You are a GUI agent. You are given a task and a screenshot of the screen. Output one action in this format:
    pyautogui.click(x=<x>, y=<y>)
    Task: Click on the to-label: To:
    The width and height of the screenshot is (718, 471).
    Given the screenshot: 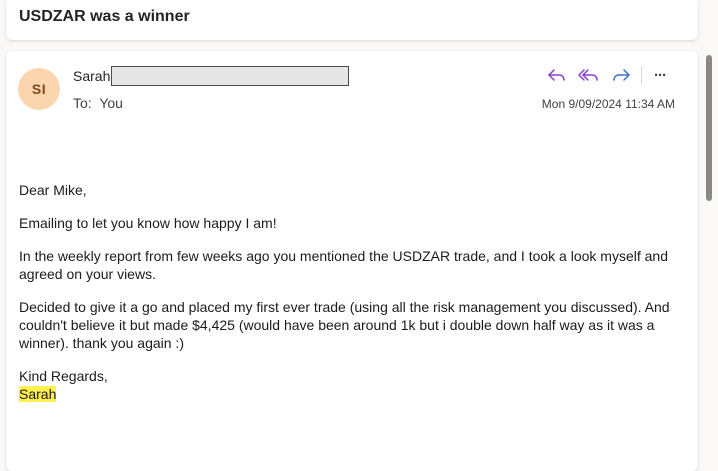 What is the action you would take?
    pyautogui.click(x=82, y=103)
    